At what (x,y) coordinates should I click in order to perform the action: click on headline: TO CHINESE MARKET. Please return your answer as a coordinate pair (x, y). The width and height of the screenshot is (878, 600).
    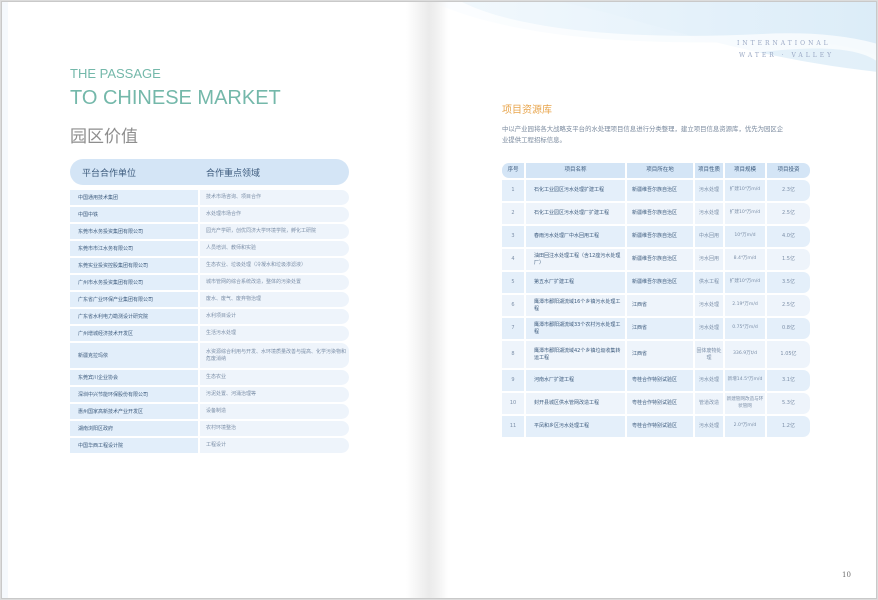
    Looking at the image, I should click on (175, 98).